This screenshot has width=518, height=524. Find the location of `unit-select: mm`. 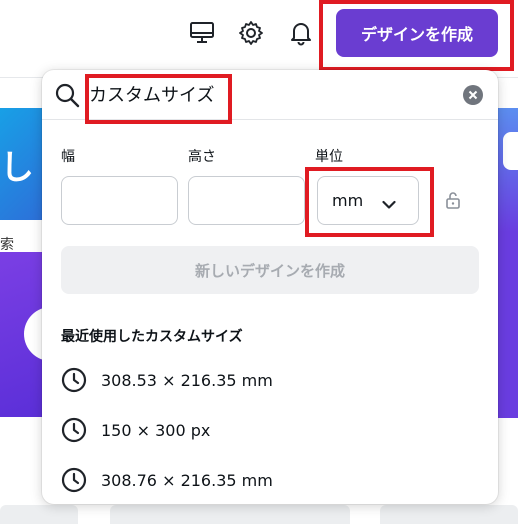

unit-select: mm is located at coordinates (368, 200).